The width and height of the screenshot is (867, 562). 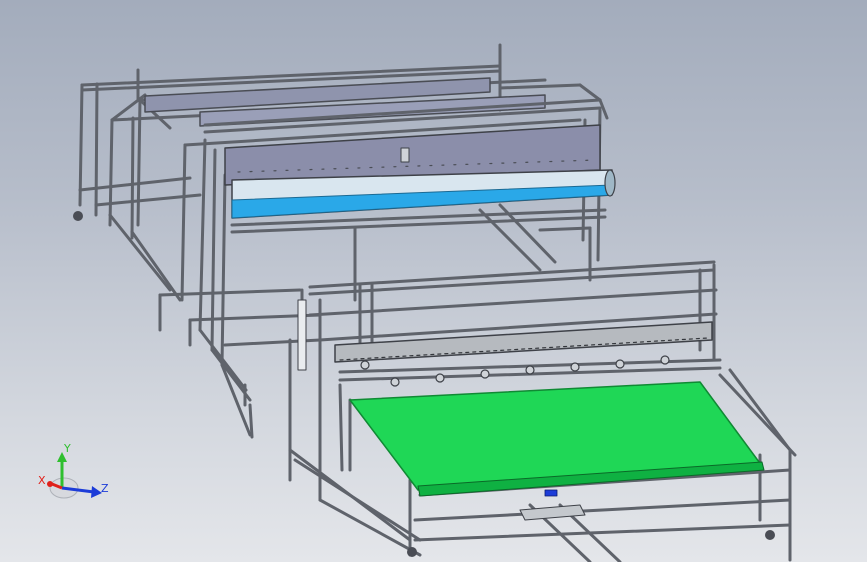 What do you see at coordinates (105, 488) in the screenshot?
I see `axis-label-z: Z` at bounding box center [105, 488].